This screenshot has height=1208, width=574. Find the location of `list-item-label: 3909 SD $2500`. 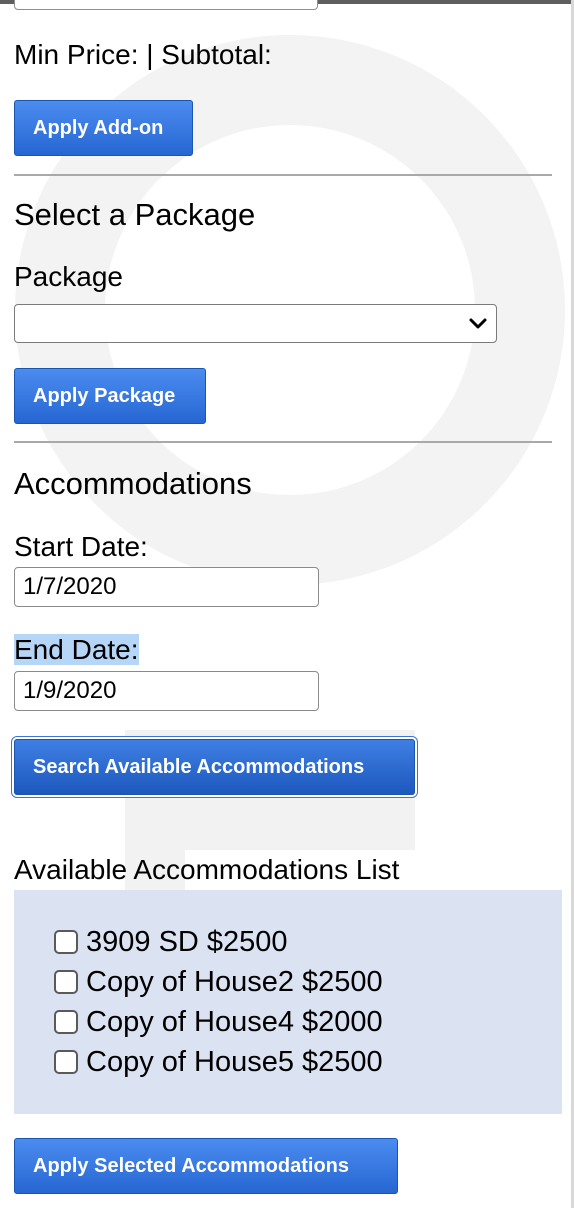

list-item-label: 3909 SD $2500 is located at coordinates (187, 942).